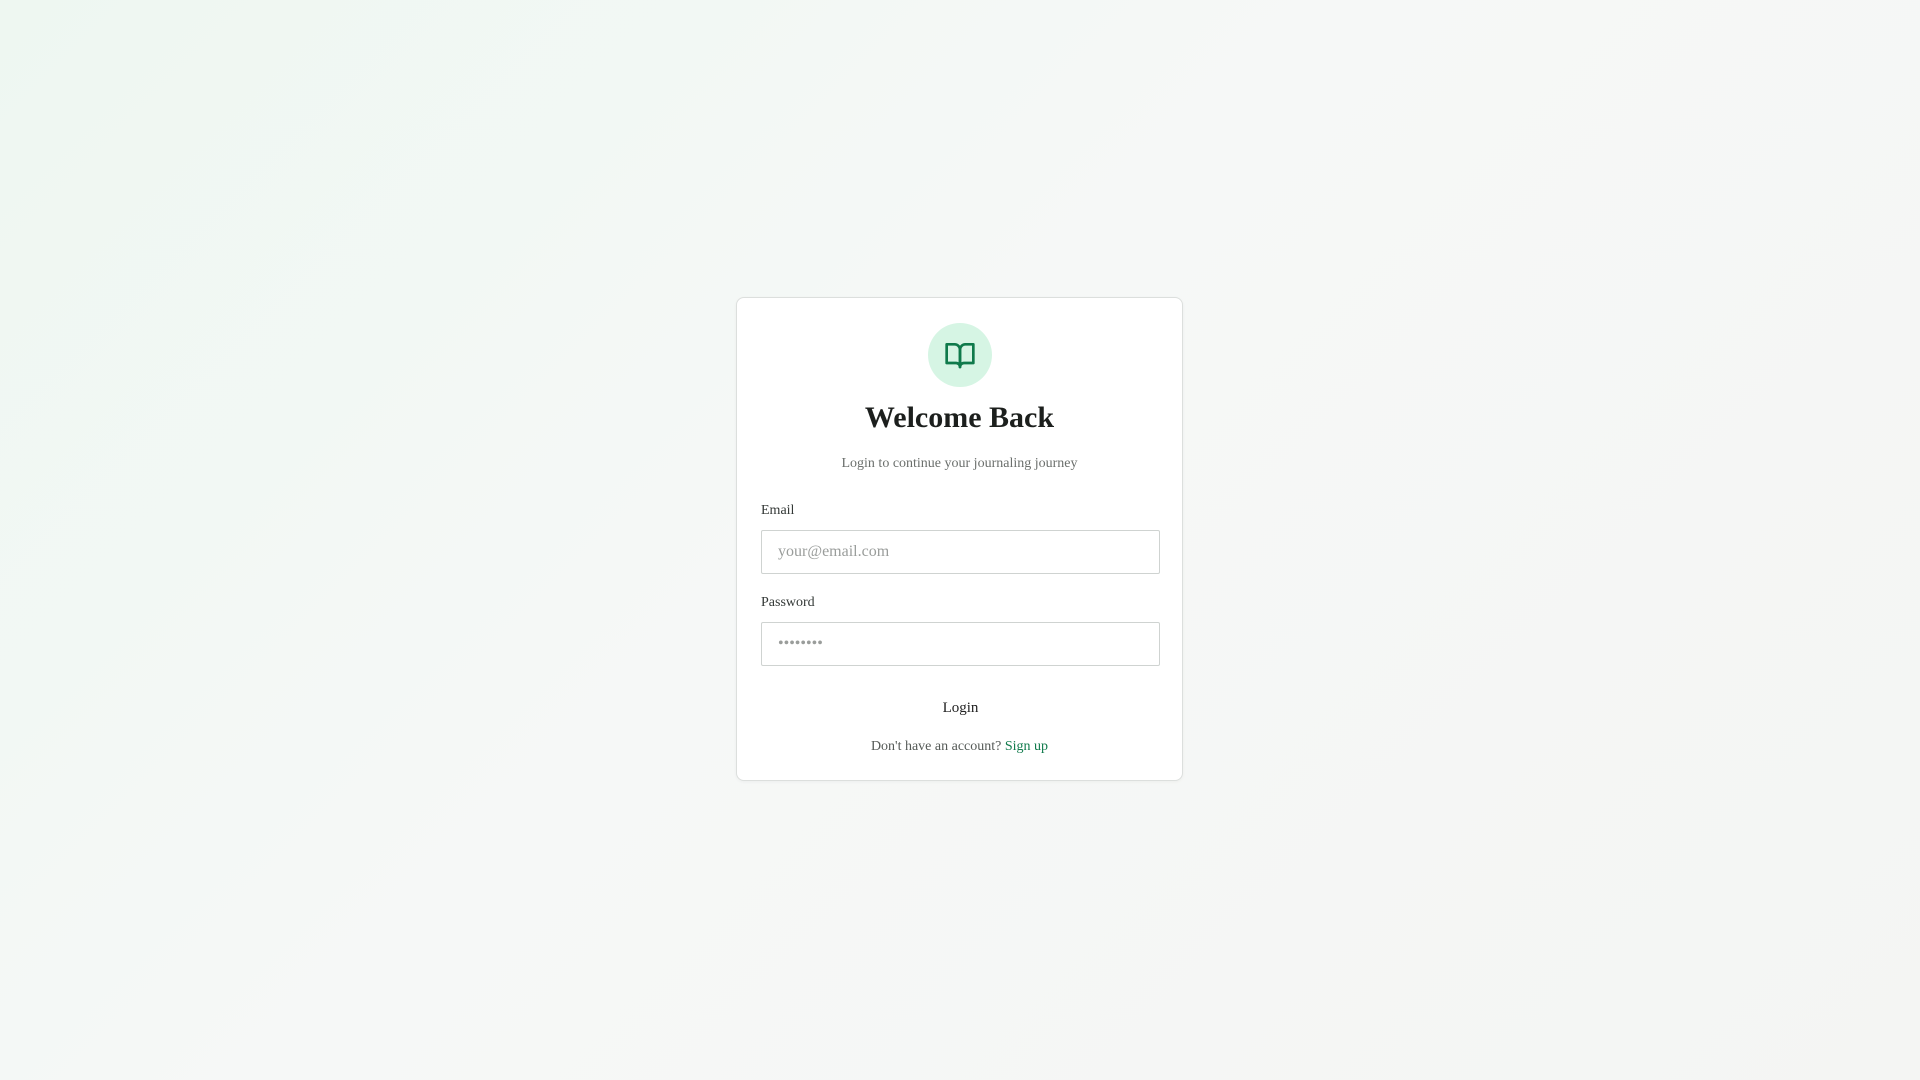 This screenshot has width=1920, height=1080. I want to click on signup-prompt: Don't have an account?, so click(937, 746).